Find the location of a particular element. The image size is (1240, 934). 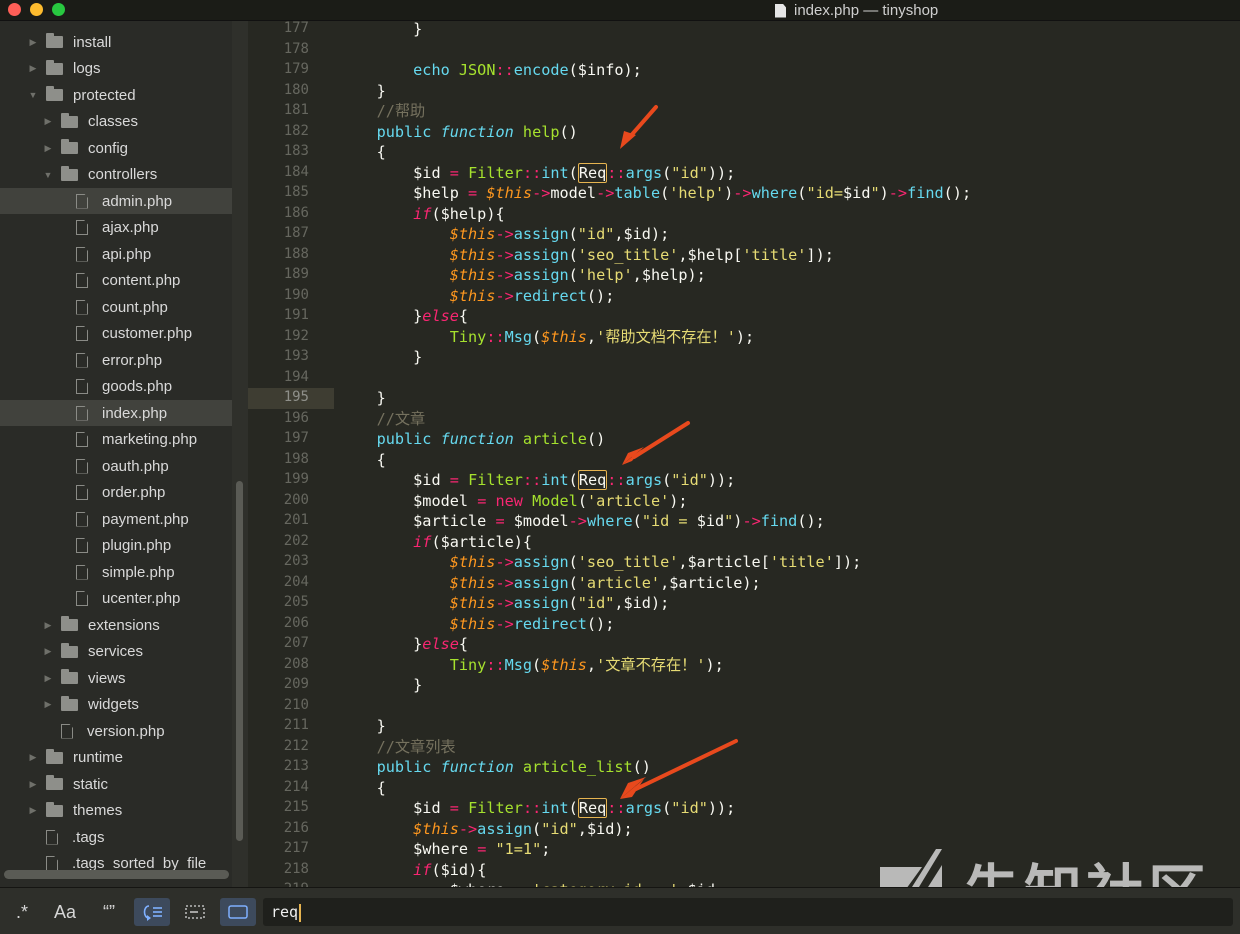

highlight-matches-toggle-button is located at coordinates (238, 912).